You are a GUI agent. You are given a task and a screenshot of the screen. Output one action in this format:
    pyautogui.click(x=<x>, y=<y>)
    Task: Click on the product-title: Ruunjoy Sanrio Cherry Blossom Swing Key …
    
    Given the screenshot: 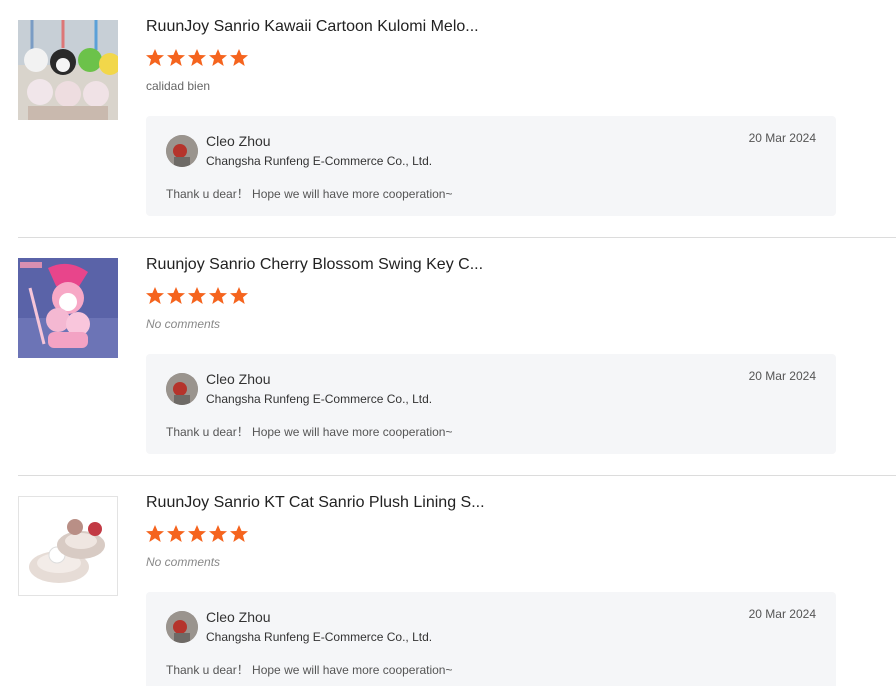 What is the action you would take?
    pyautogui.click(x=314, y=265)
    